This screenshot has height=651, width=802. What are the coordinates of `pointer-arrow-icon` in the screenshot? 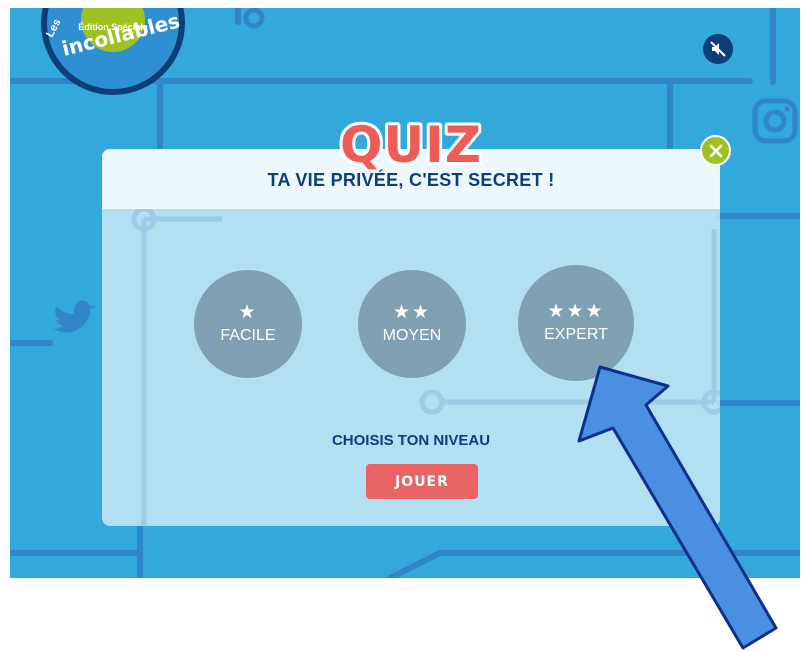 It's located at (677, 507).